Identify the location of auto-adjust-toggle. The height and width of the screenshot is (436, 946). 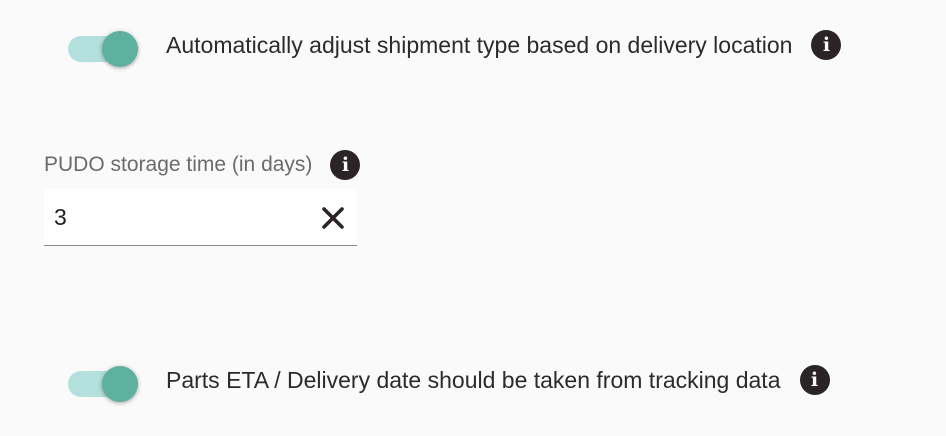
(104, 46).